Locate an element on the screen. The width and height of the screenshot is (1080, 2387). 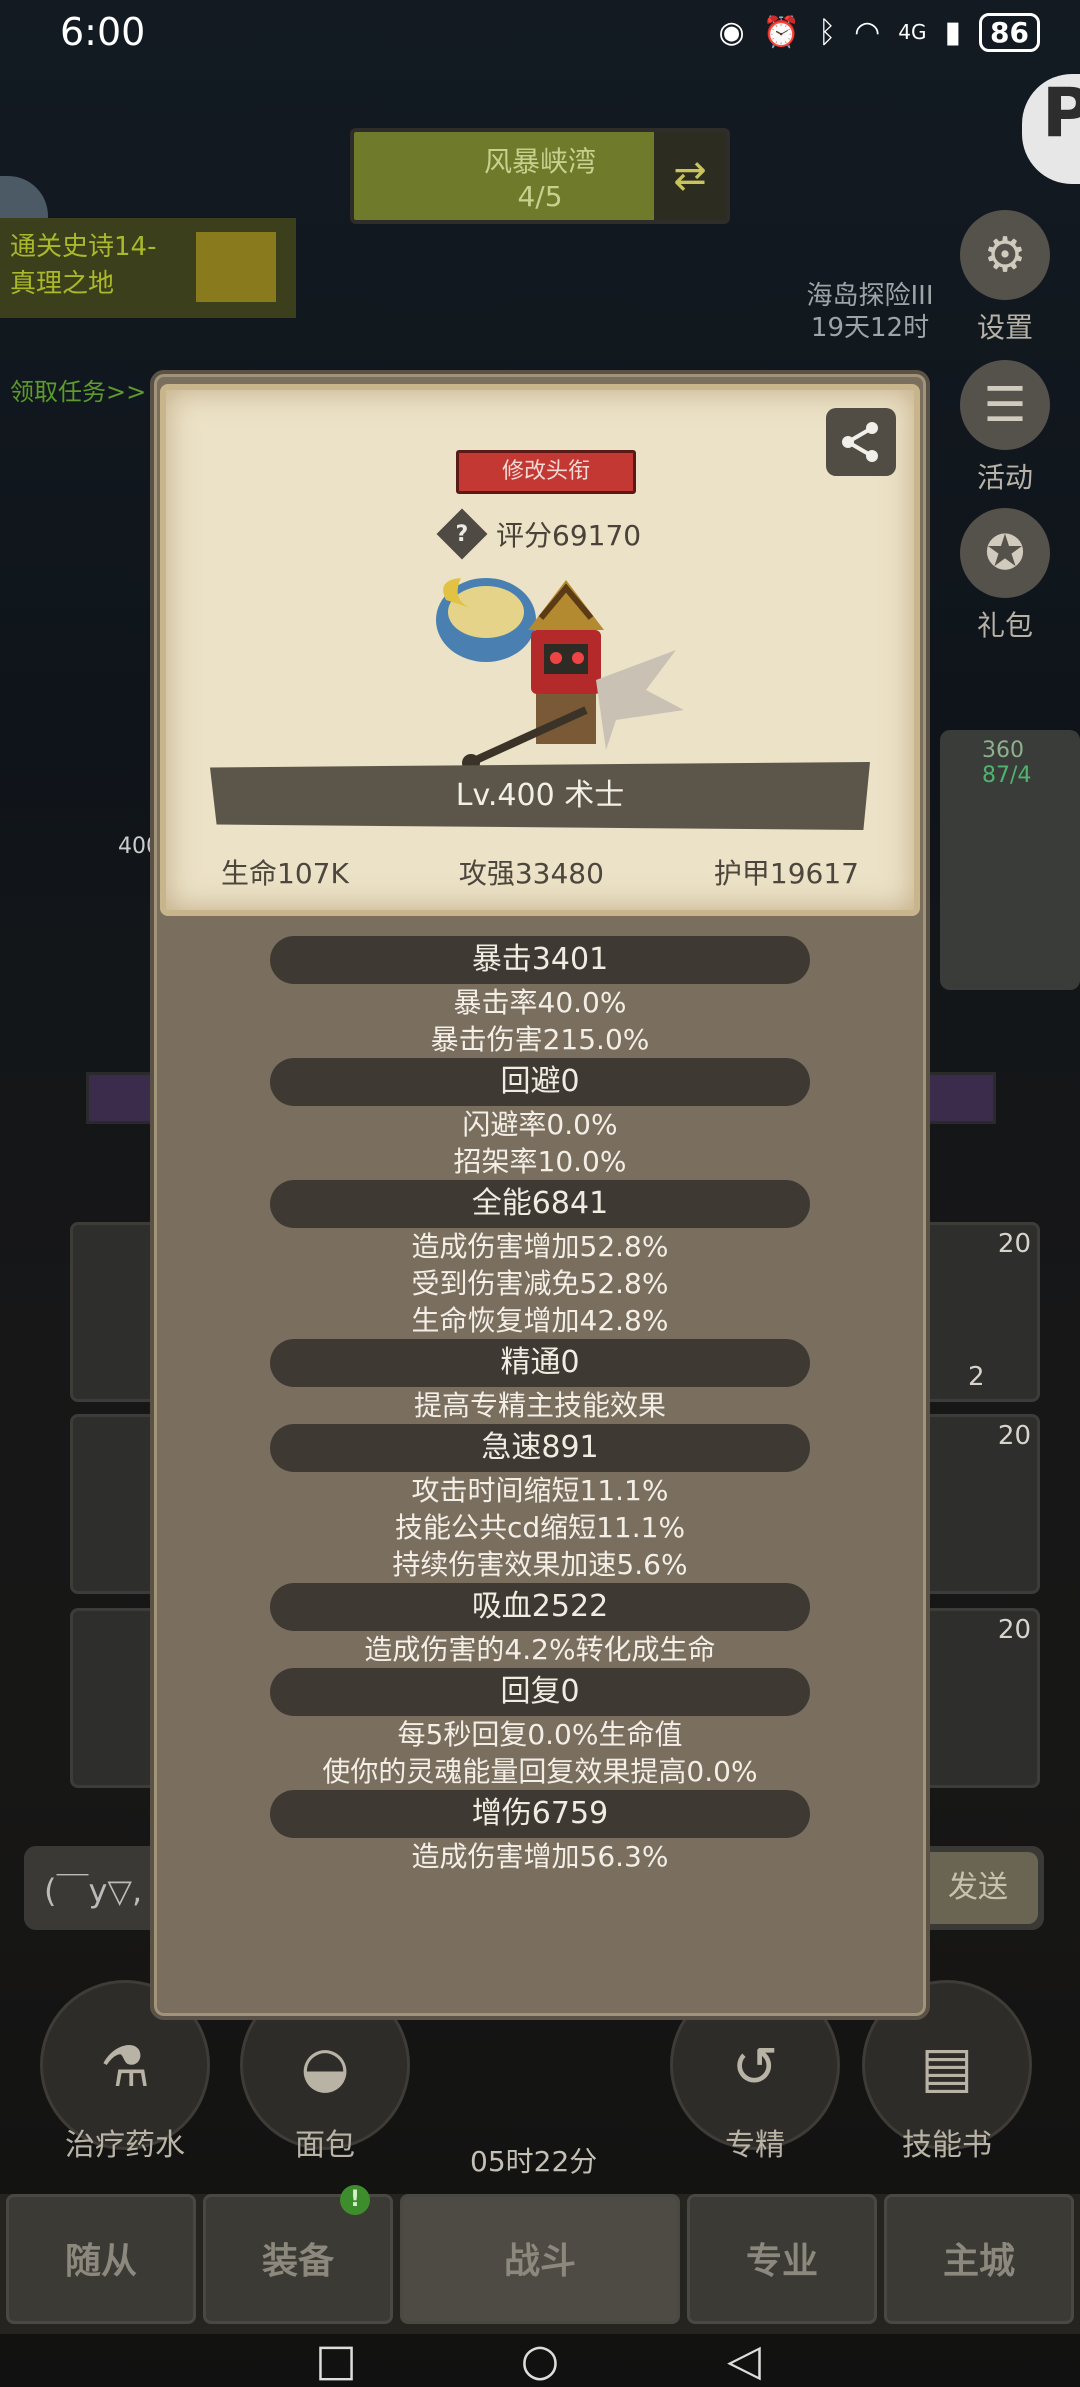
stat-group-leech: 吸血2522 造成伤害的4.2%转化成生命 is located at coordinates (540, 1625).